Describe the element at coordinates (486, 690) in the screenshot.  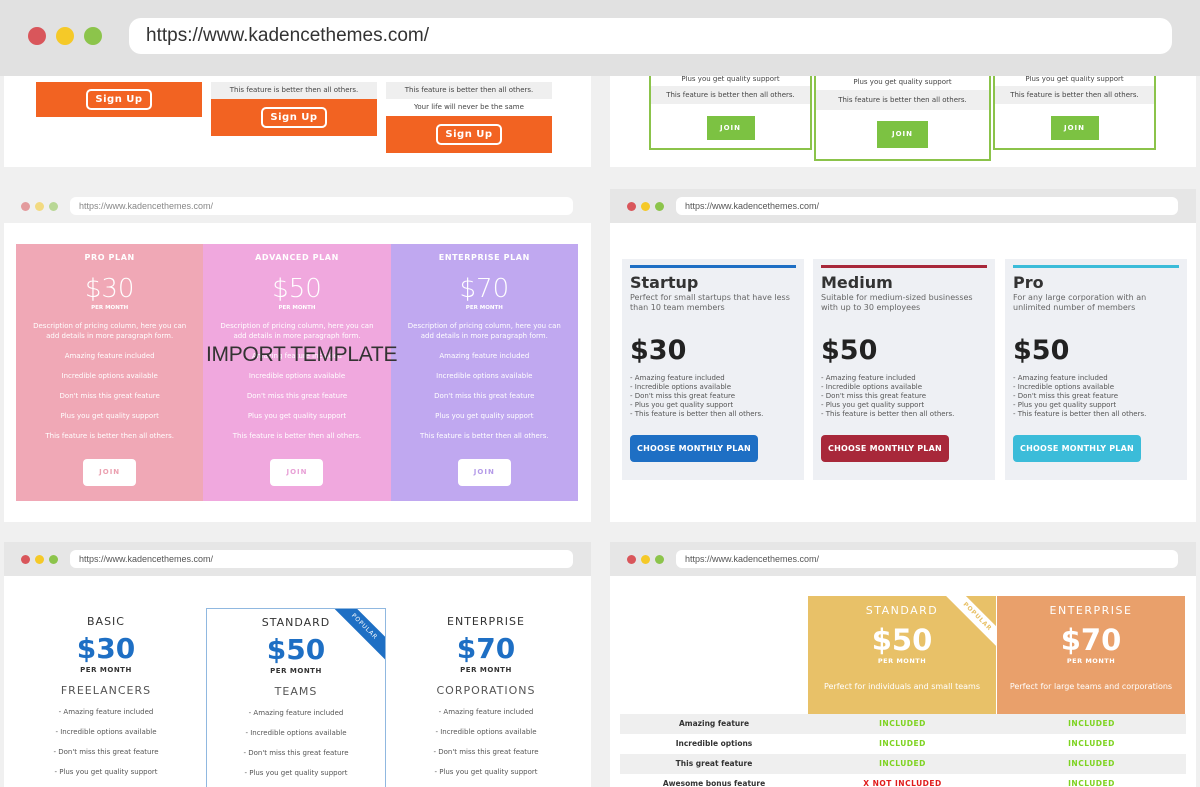
I see `plan-audience: CORPORATIONS` at that location.